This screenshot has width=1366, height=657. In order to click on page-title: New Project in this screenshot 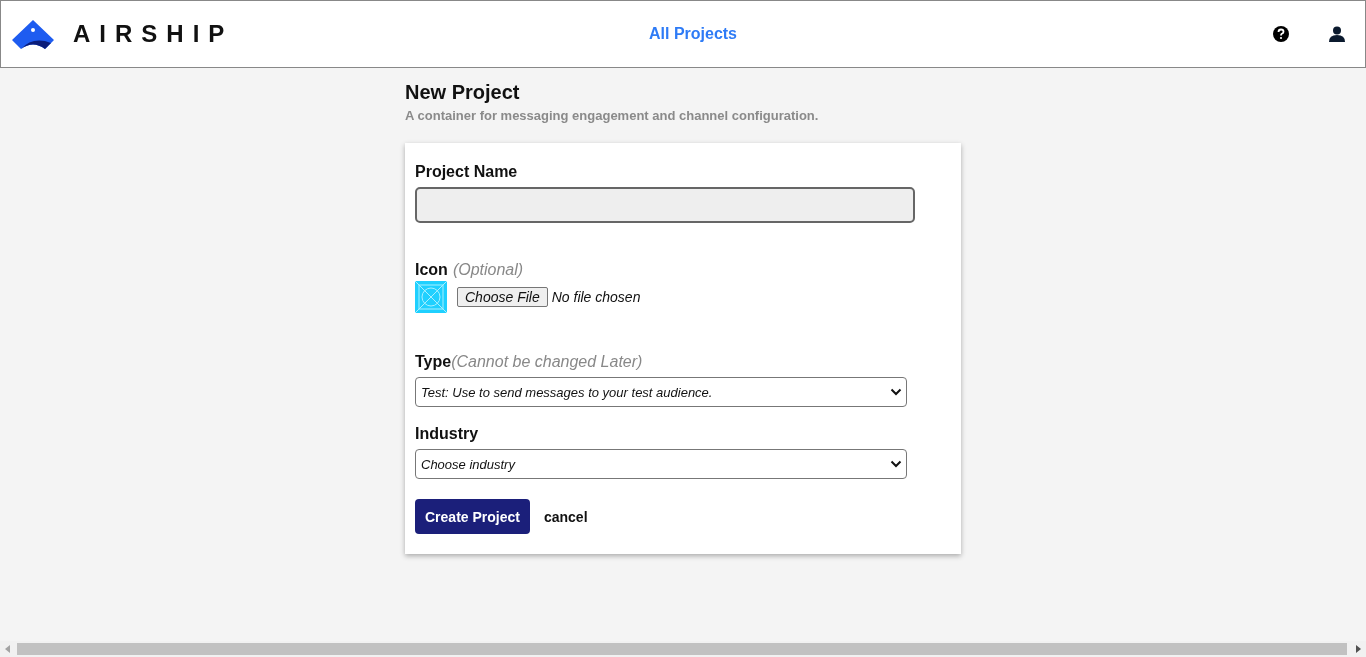, I will do `click(463, 92)`.